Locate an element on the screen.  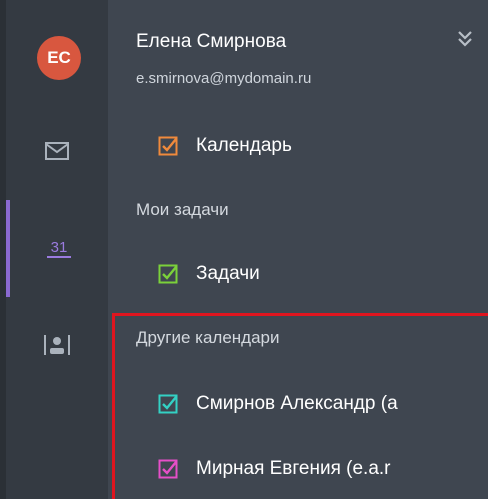
section-my-tasks: Мои задачи is located at coordinates (182, 209).